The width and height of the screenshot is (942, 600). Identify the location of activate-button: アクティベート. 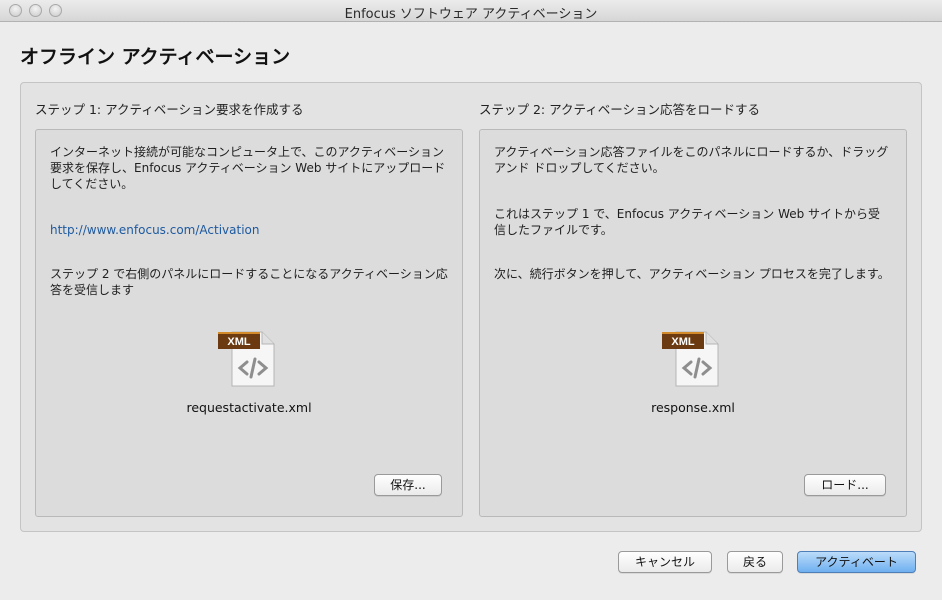
(856, 562).